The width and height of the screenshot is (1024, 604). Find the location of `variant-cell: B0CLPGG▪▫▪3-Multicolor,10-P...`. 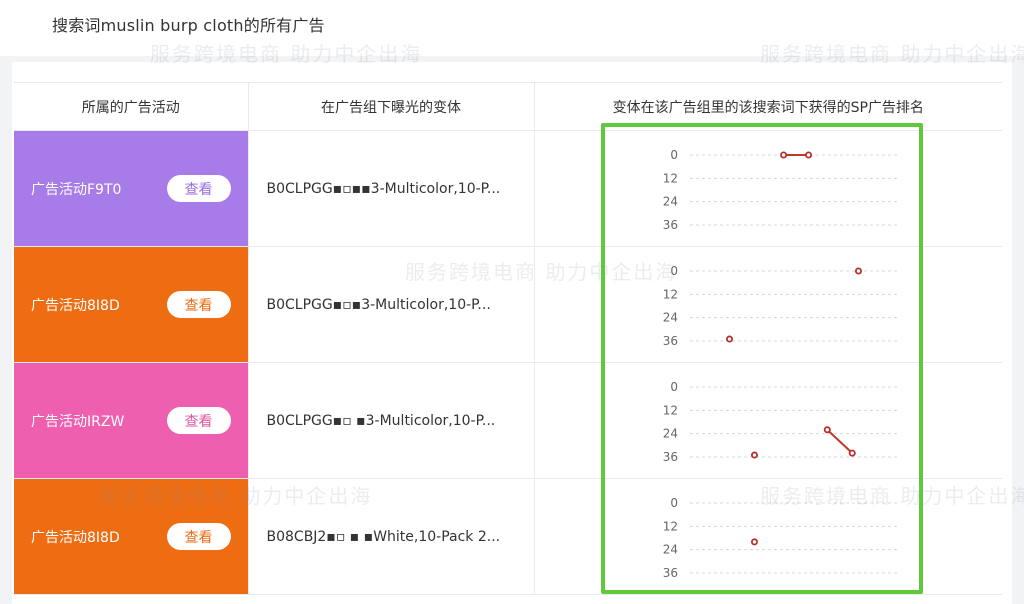

variant-cell: B0CLPGG▪▫▪3-Multicolor,10-P... is located at coordinates (391, 304).